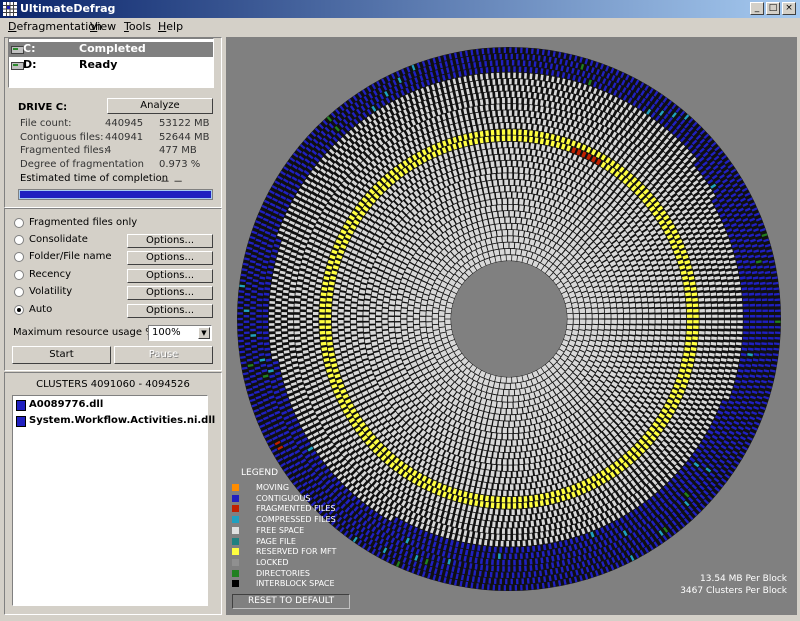 This screenshot has width=800, height=621. What do you see at coordinates (55, 26) in the screenshot?
I see `menu-defragmentation: Defragmentation` at bounding box center [55, 26].